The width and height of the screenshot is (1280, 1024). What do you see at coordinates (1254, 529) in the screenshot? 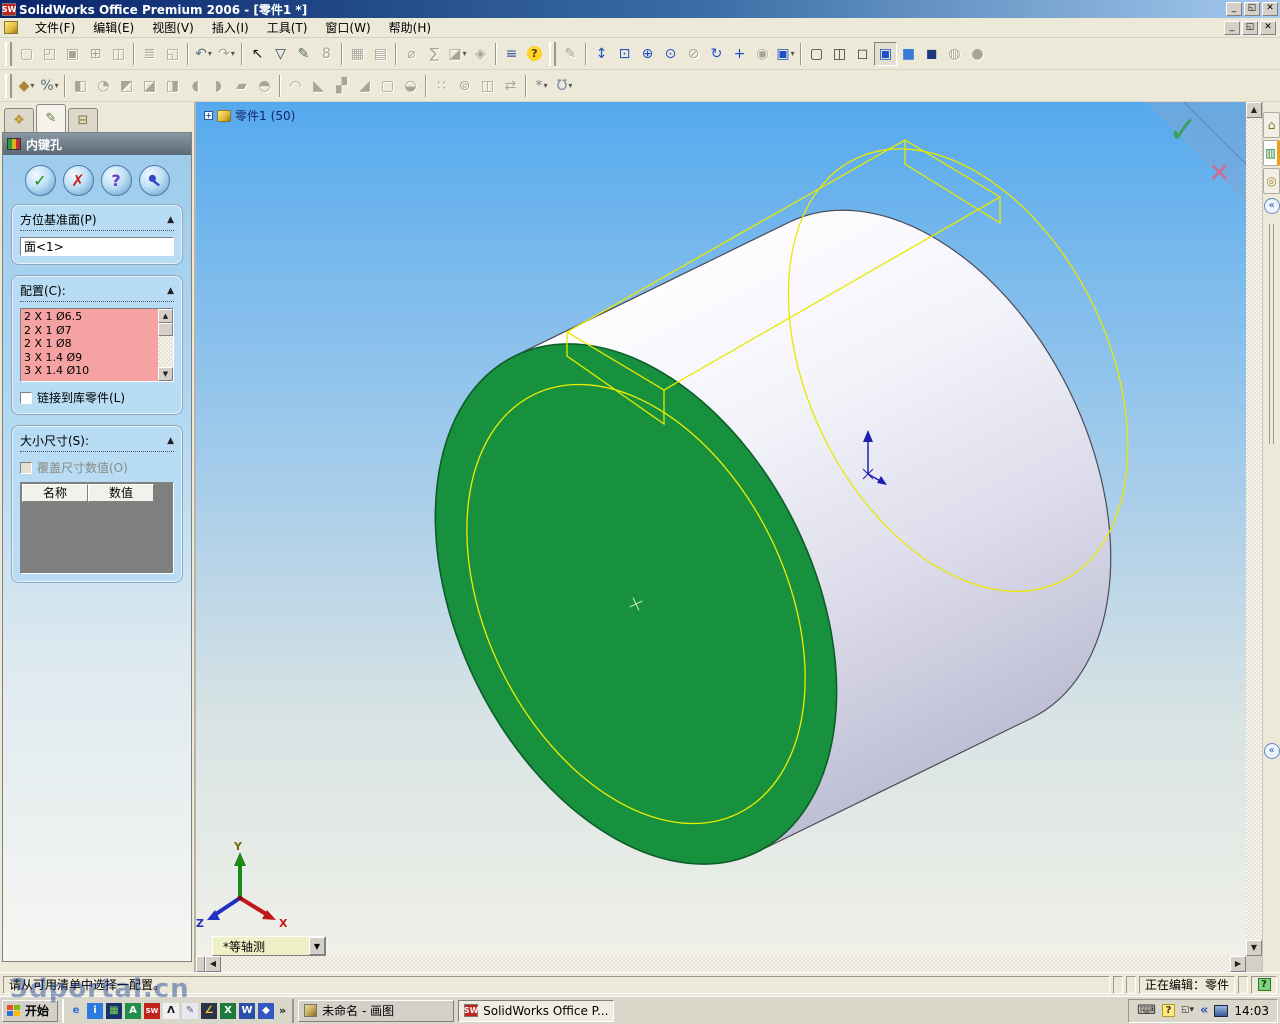
I see `vertical-scrollbar: ▲ ▼` at bounding box center [1254, 529].